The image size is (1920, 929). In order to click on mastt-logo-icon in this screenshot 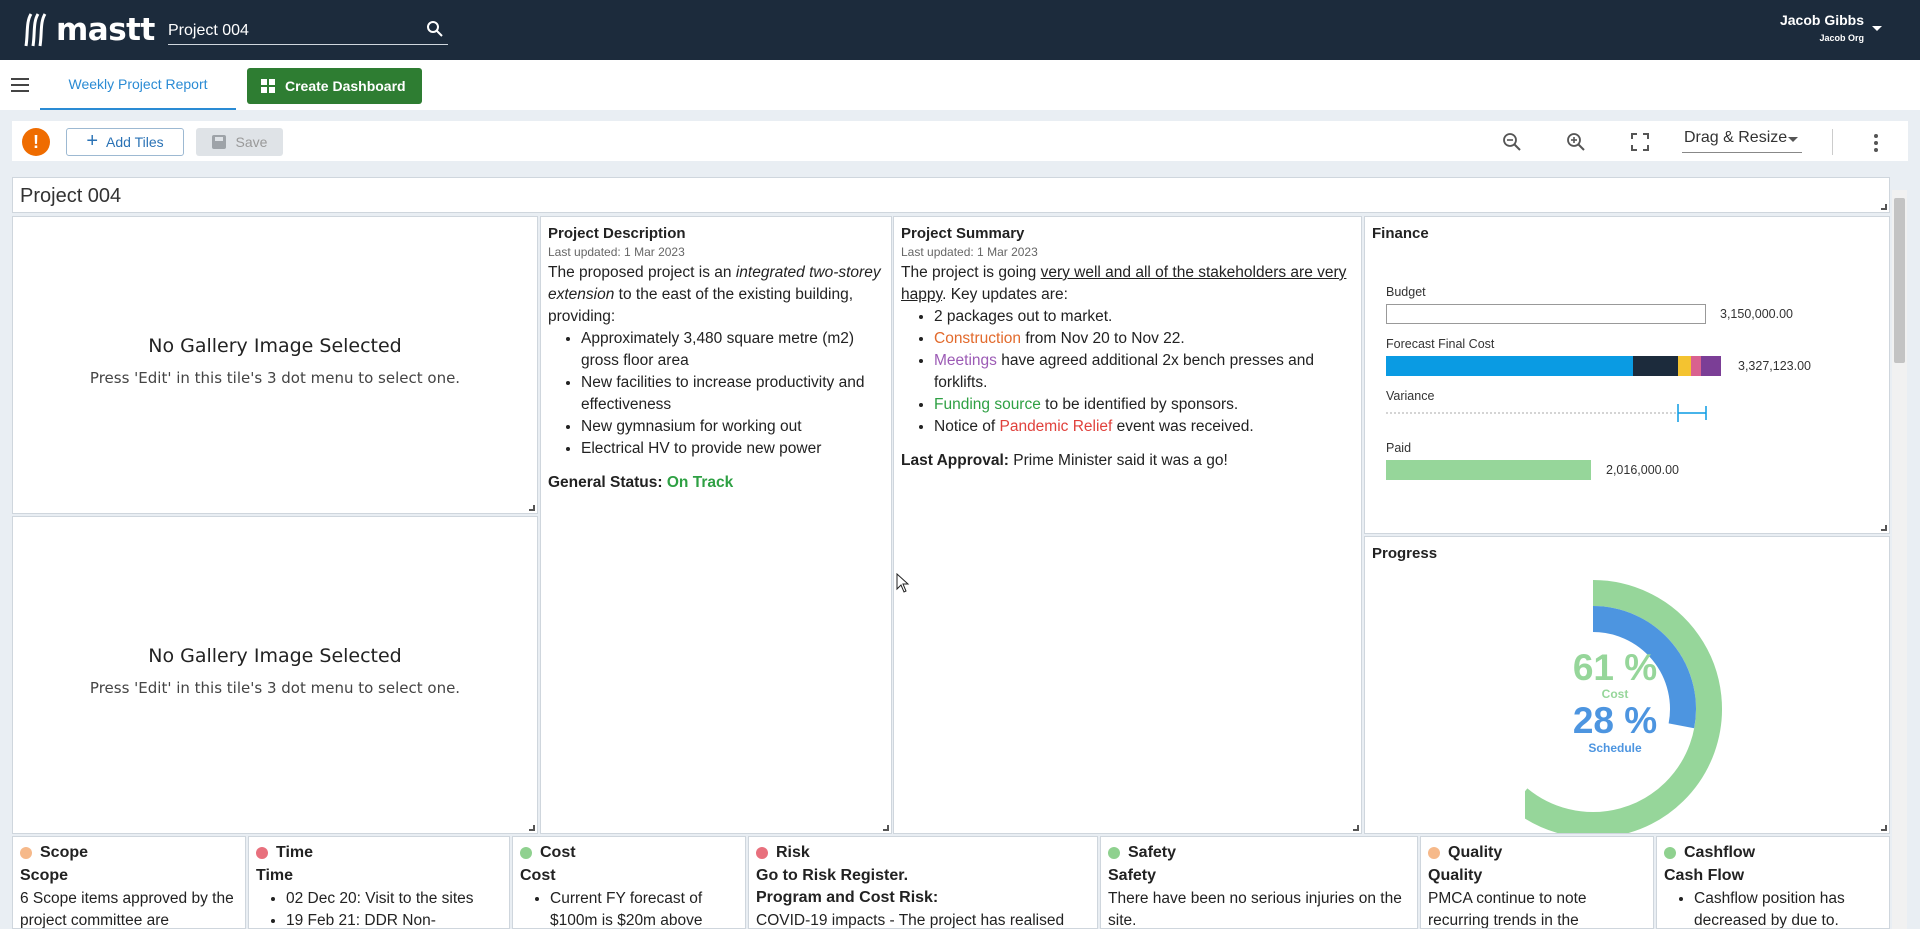, I will do `click(35, 30)`.